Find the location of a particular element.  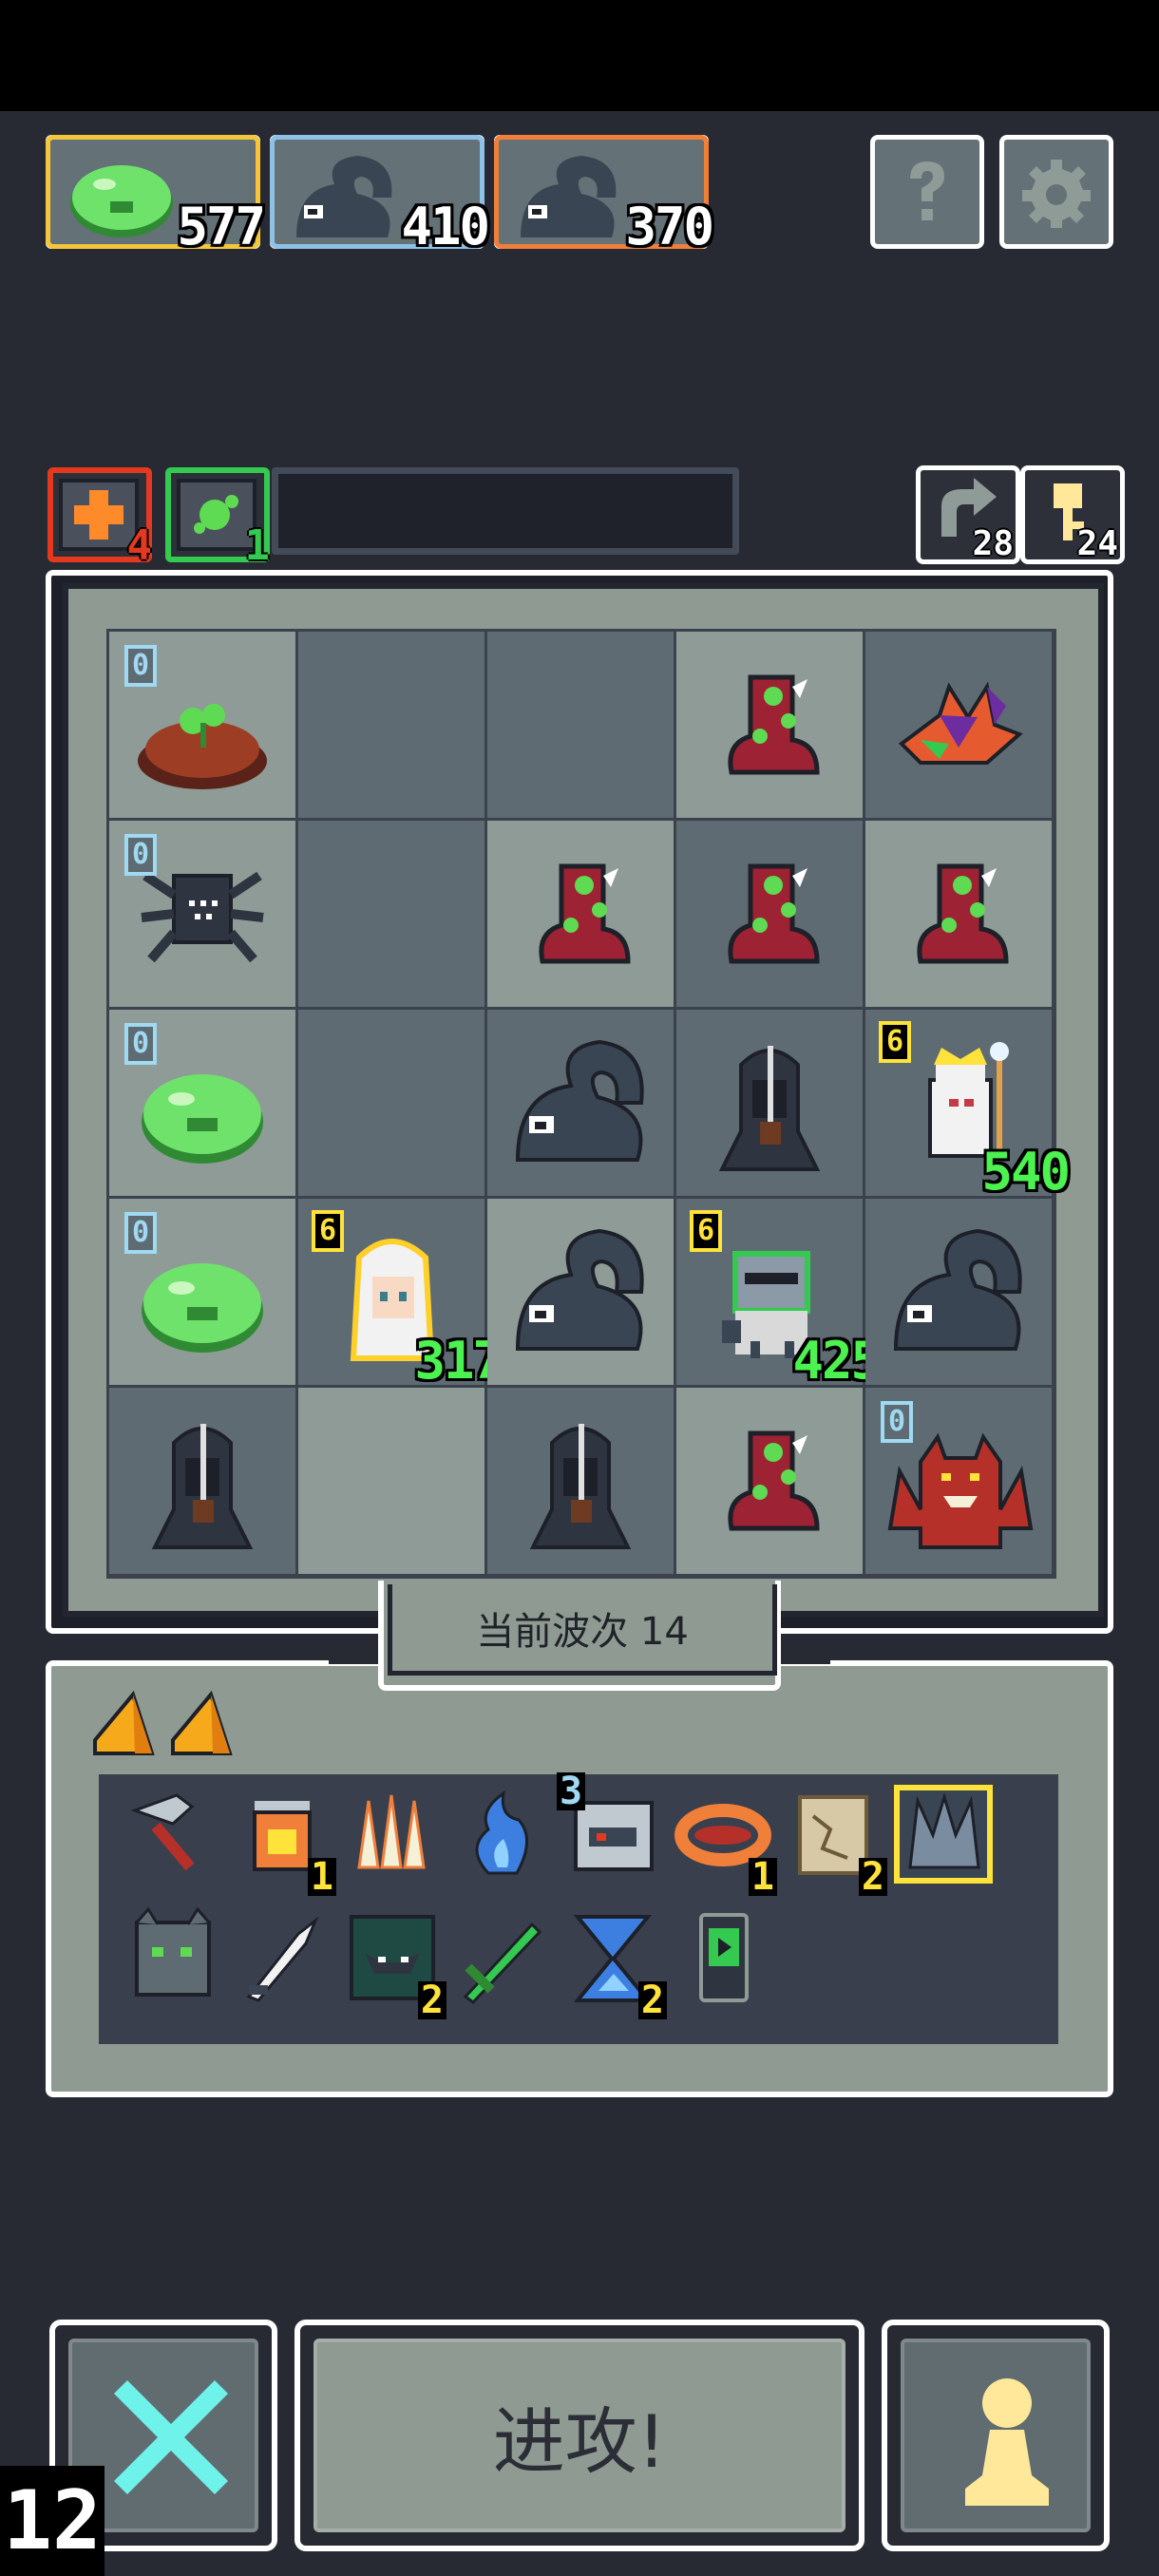

inventory-tab-area is located at coordinates (198, 1727).